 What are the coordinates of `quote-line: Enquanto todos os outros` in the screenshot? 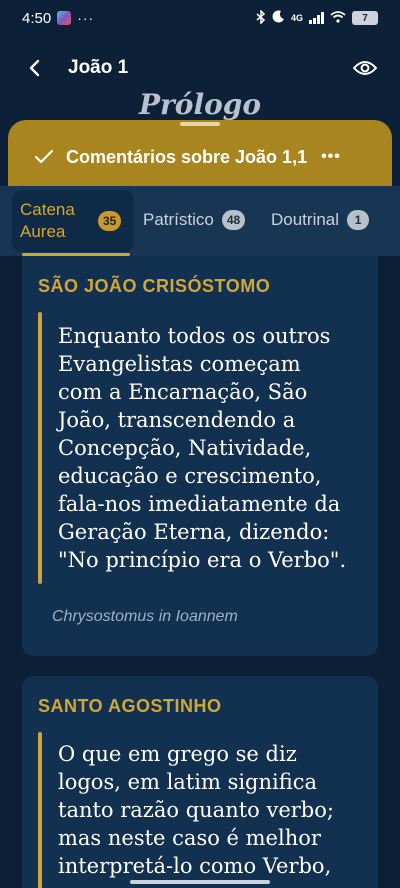 It's located at (194, 336).